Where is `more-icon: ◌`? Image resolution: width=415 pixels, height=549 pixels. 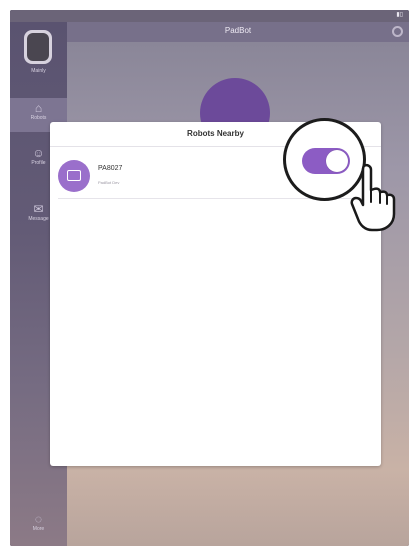 more-icon: ◌ is located at coordinates (38, 519).